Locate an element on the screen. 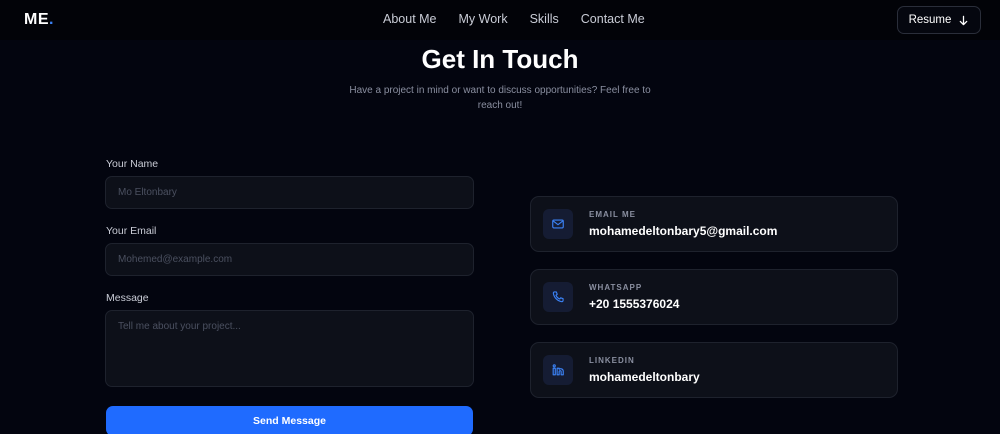 This screenshot has height=434, width=1000. linkedin-card-label: LINKEDIN is located at coordinates (612, 360).